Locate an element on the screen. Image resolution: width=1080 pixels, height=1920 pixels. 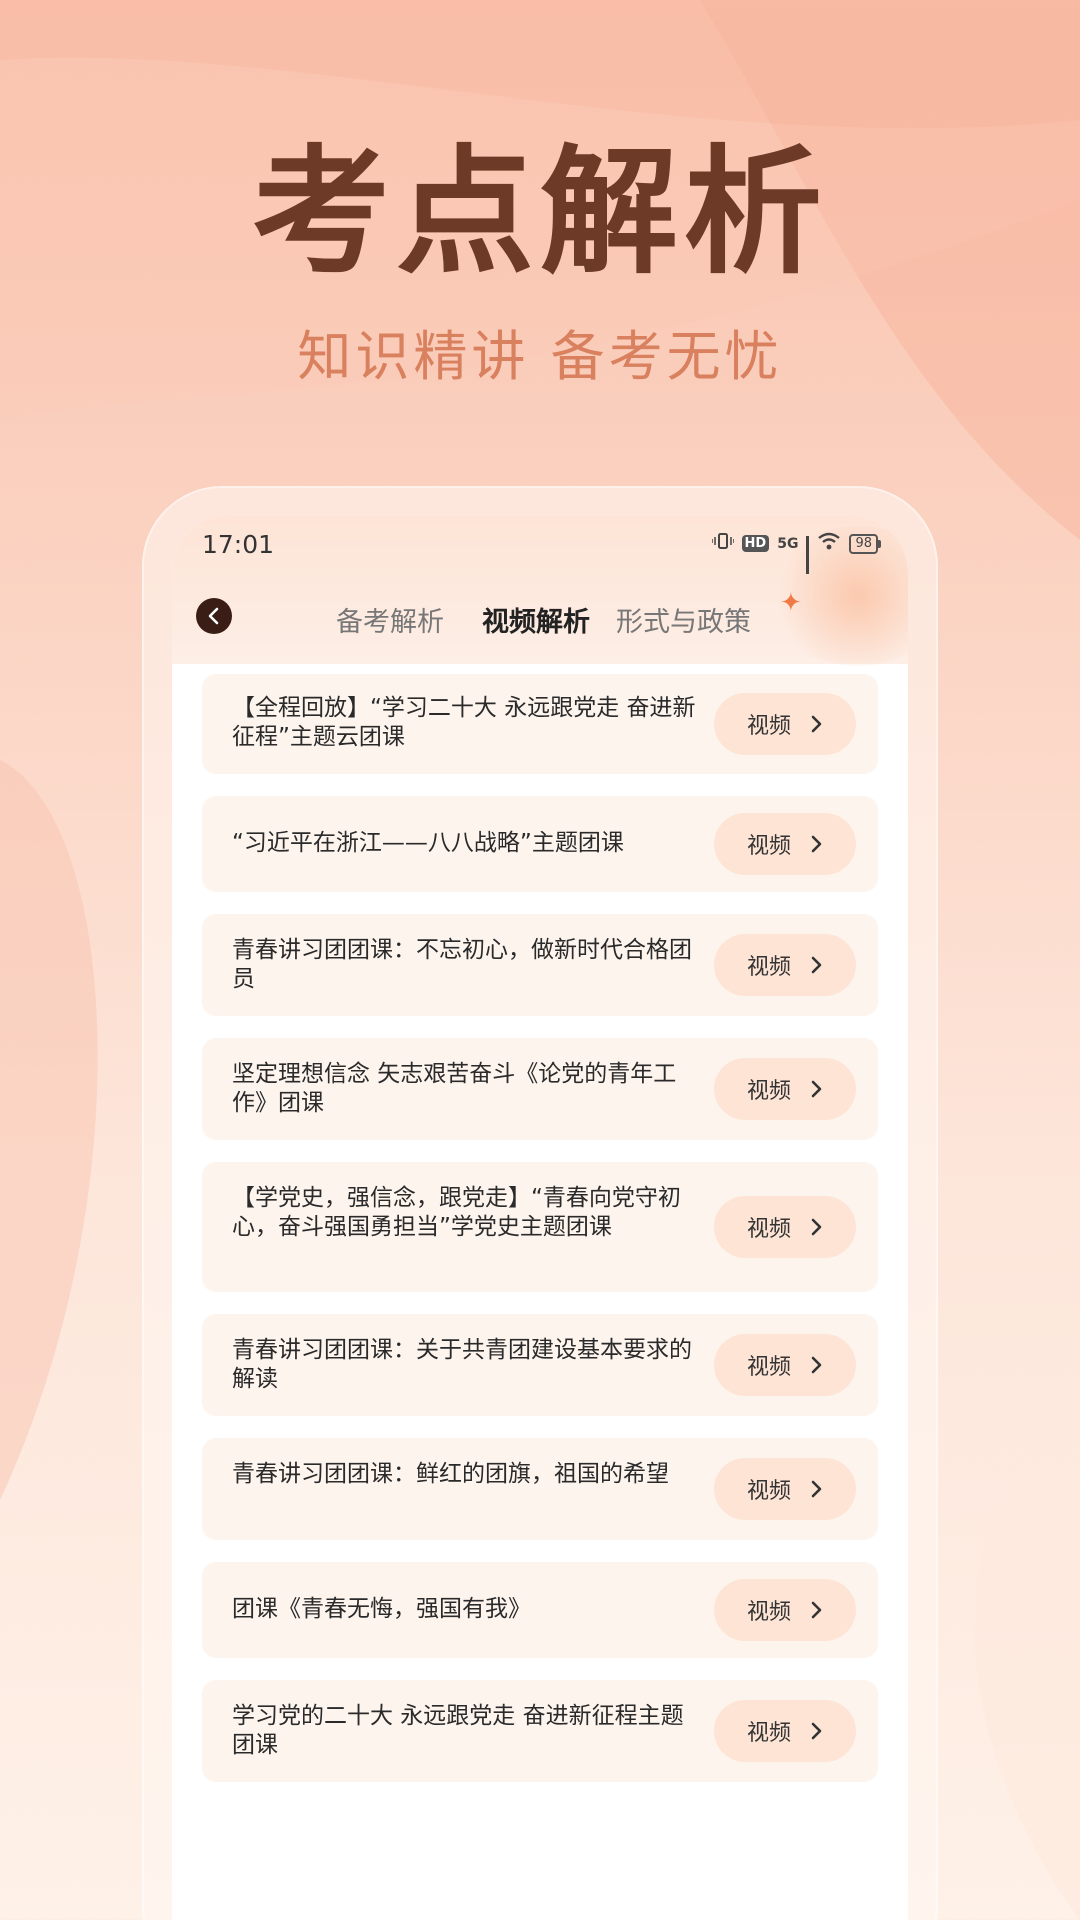
list-item: 团课《青春无悔，强国有我》 视频 is located at coordinates (540, 1610).